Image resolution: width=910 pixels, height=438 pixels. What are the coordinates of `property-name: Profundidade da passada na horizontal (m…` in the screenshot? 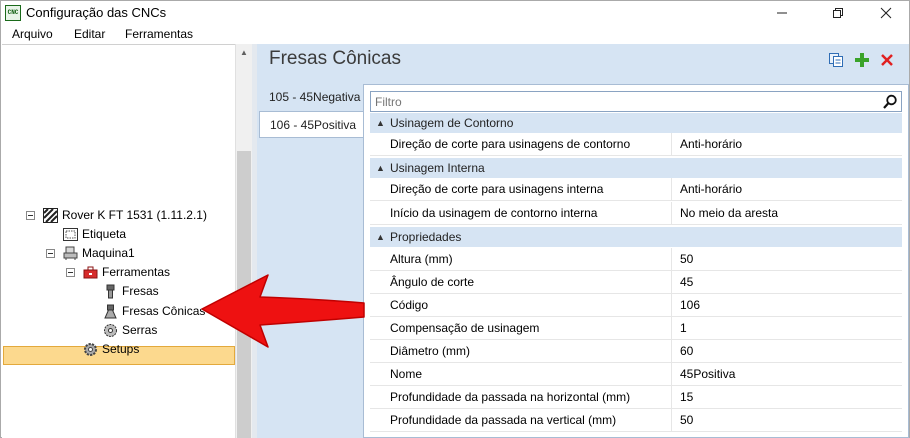 It's located at (531, 397).